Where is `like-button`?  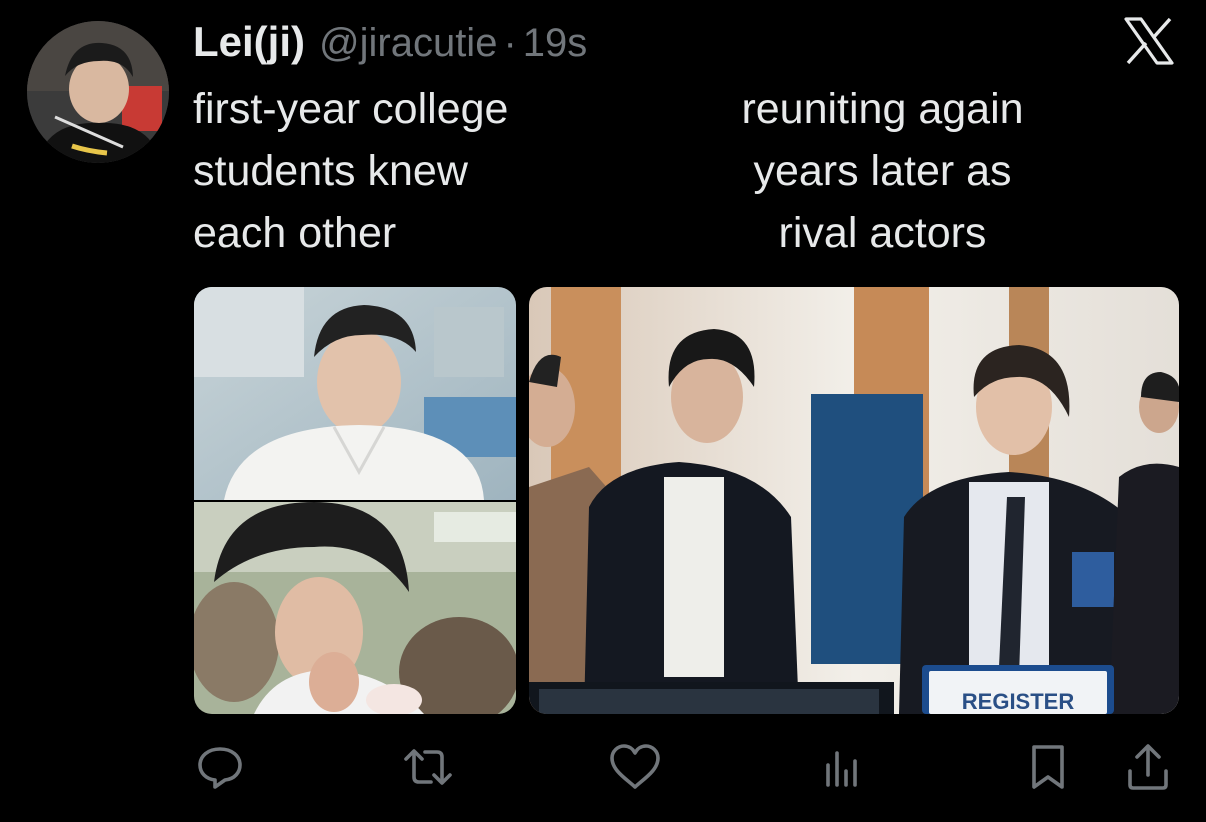
like-button is located at coordinates (635, 767).